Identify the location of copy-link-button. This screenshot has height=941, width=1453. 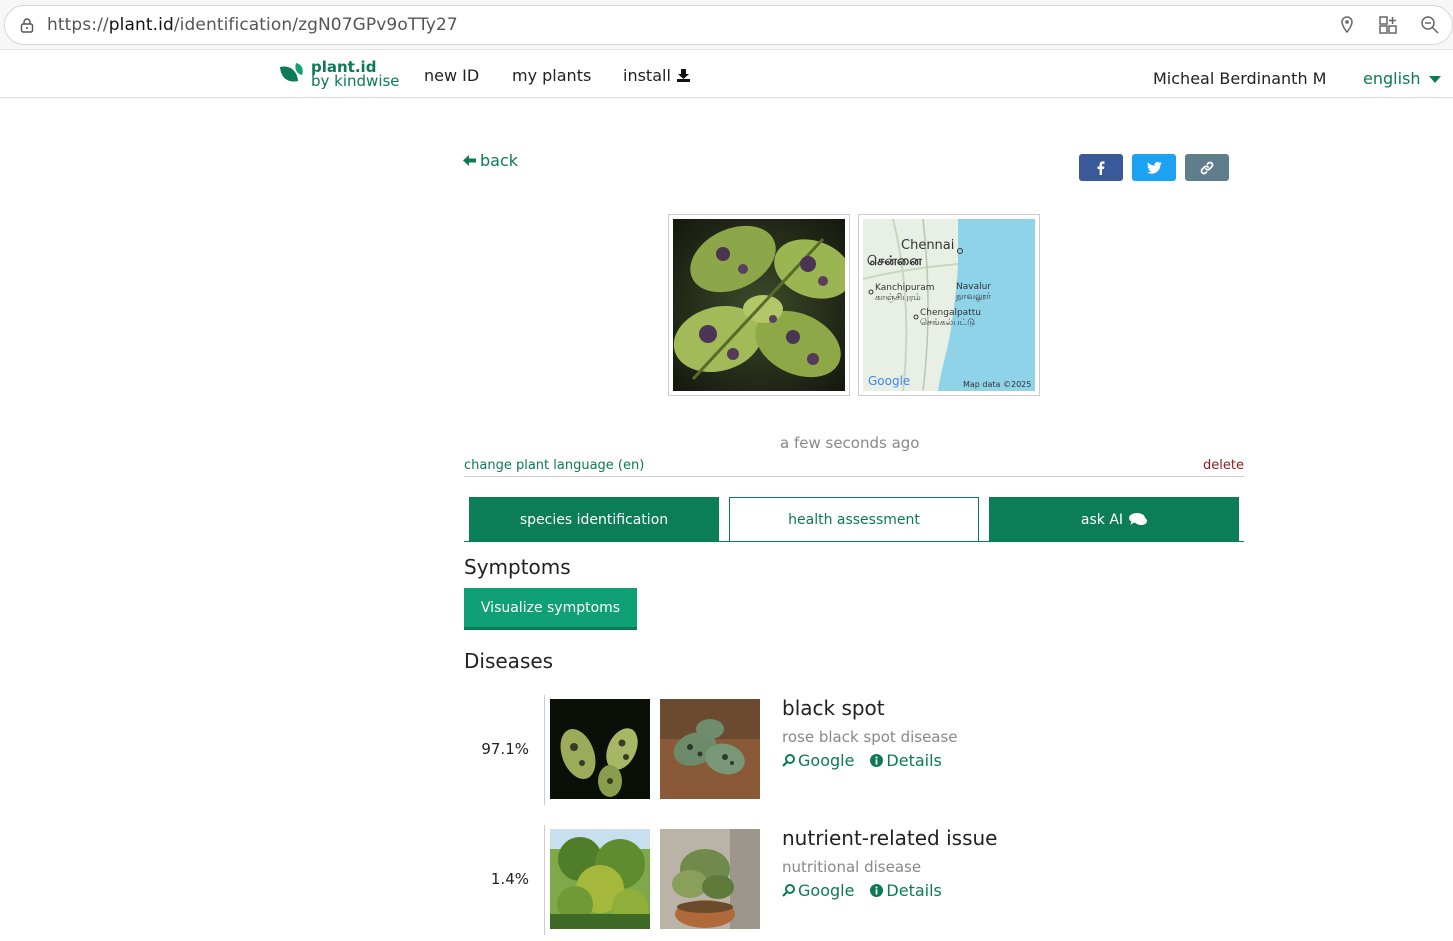
(1207, 167).